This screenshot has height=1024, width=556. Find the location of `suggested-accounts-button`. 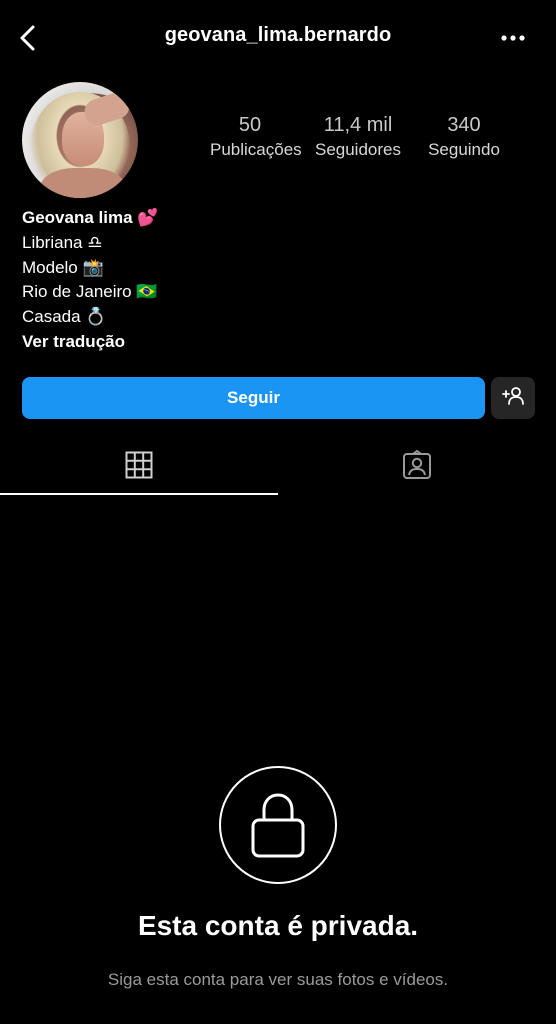

suggested-accounts-button is located at coordinates (513, 398).